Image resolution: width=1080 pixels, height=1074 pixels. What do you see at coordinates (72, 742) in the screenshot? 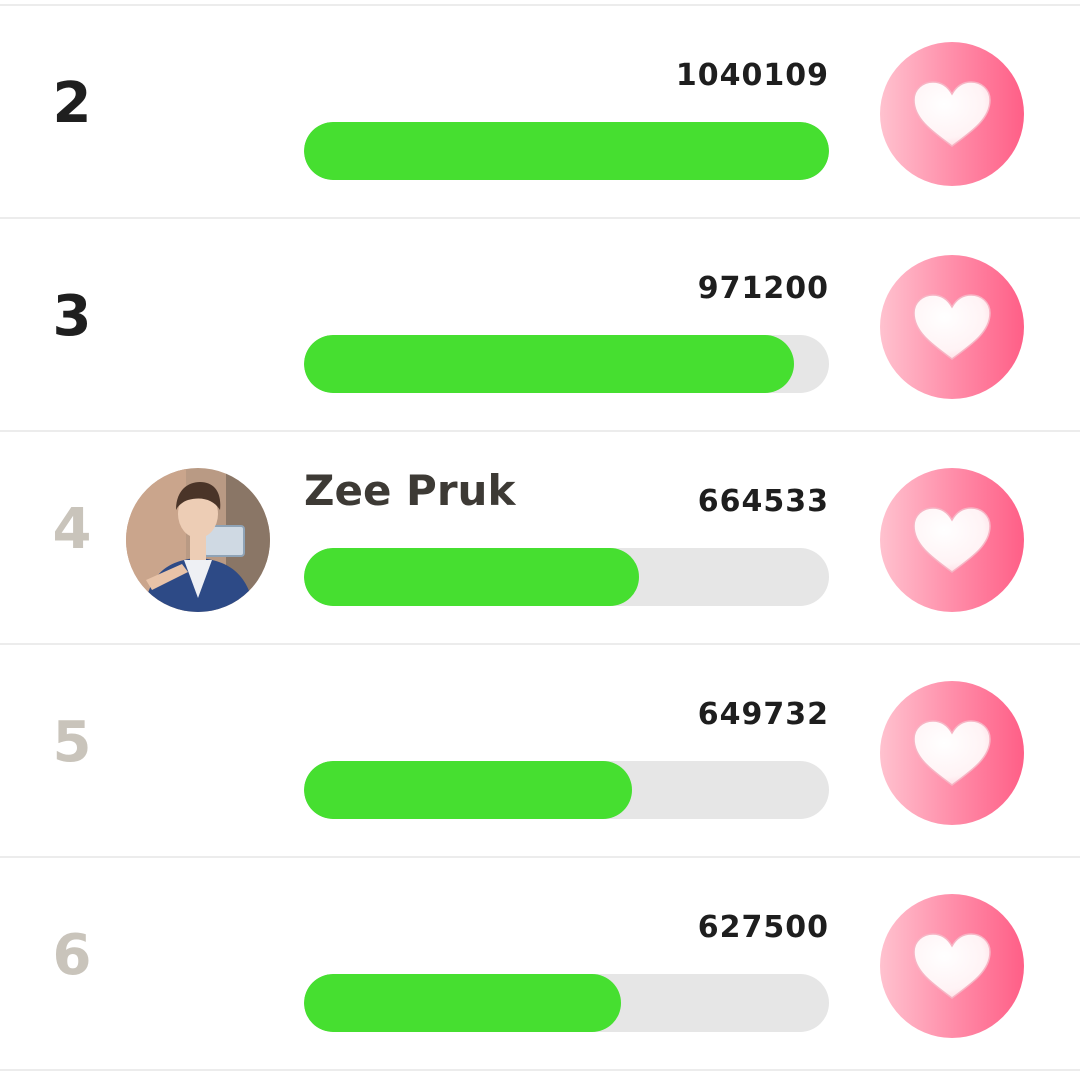
I see `rank-number: 5` at bounding box center [72, 742].